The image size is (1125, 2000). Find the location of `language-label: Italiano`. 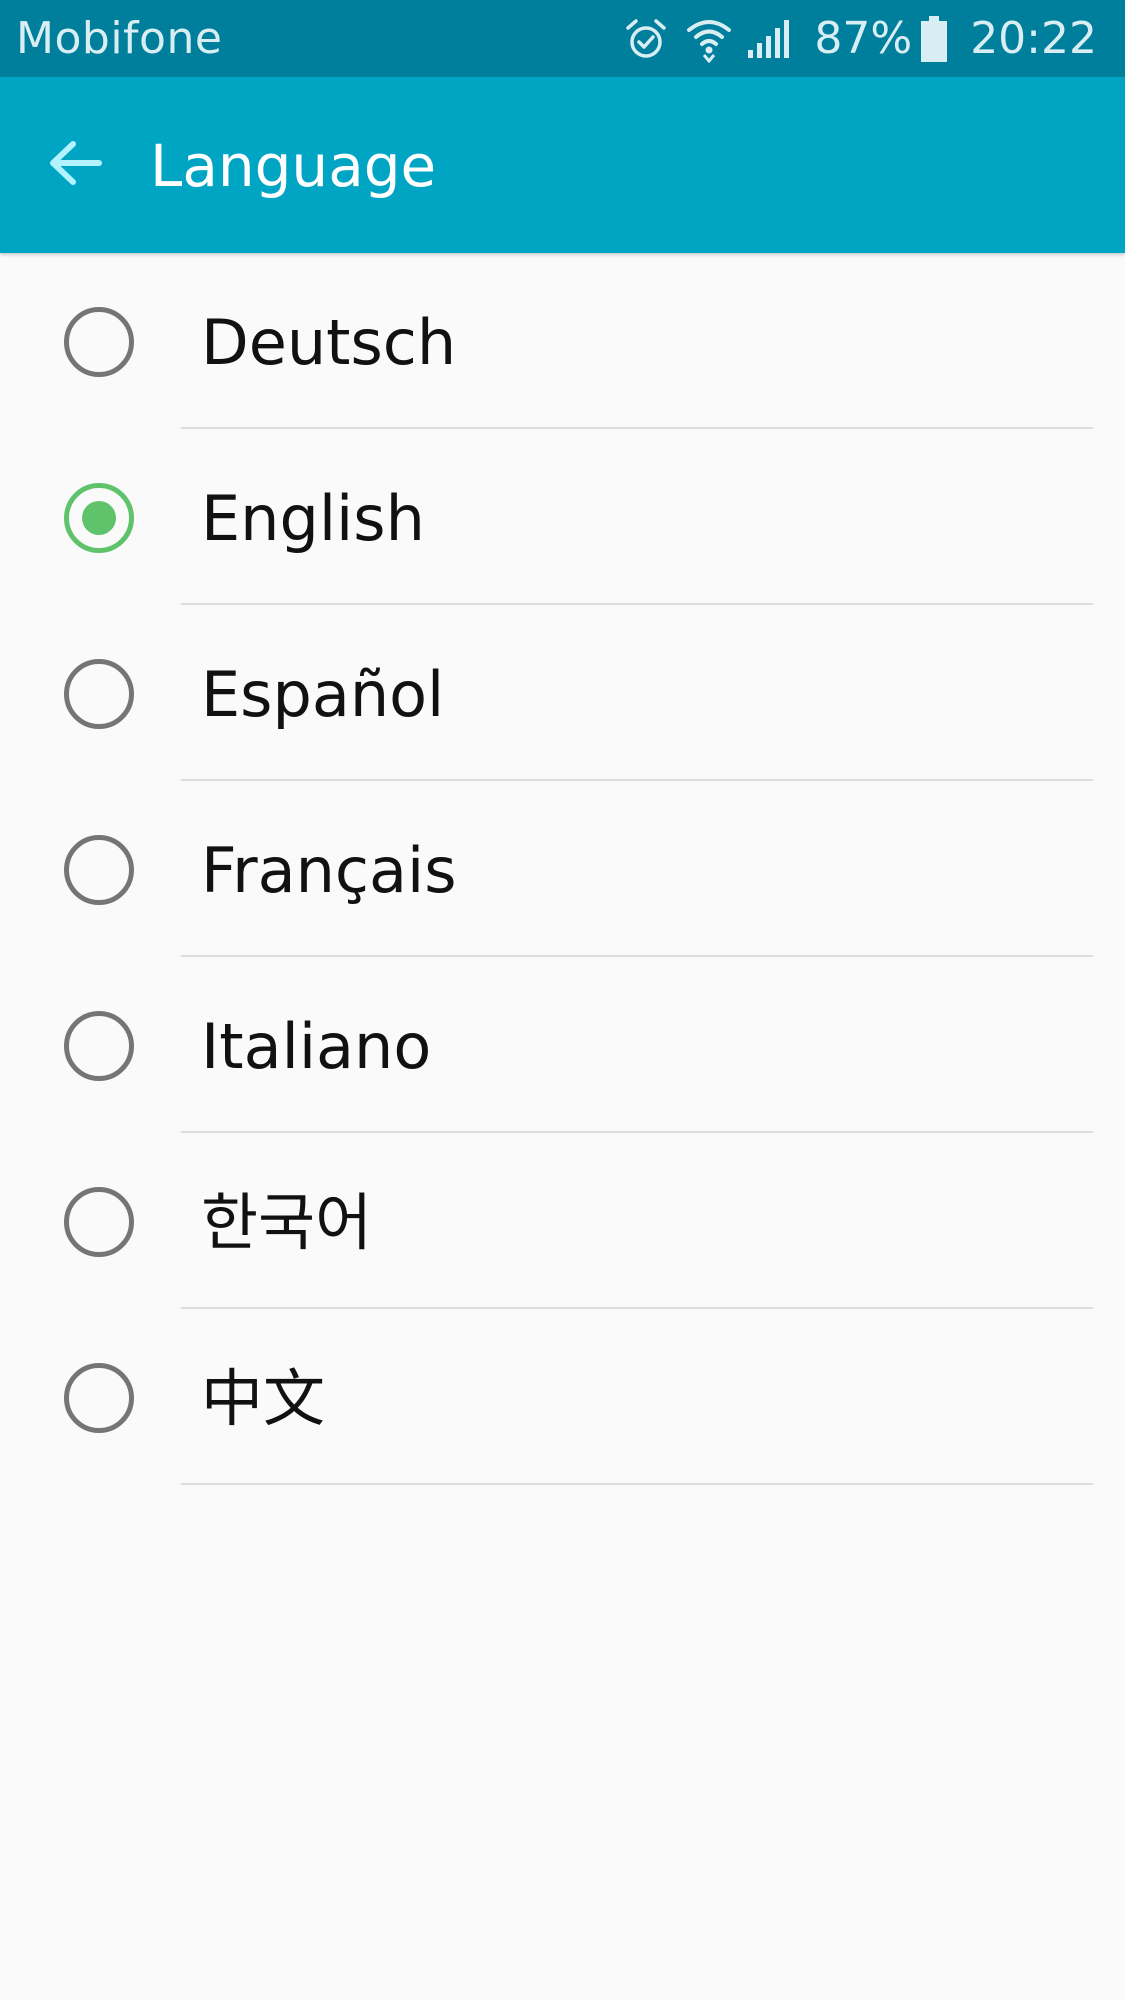

language-label: Italiano is located at coordinates (316, 1046).